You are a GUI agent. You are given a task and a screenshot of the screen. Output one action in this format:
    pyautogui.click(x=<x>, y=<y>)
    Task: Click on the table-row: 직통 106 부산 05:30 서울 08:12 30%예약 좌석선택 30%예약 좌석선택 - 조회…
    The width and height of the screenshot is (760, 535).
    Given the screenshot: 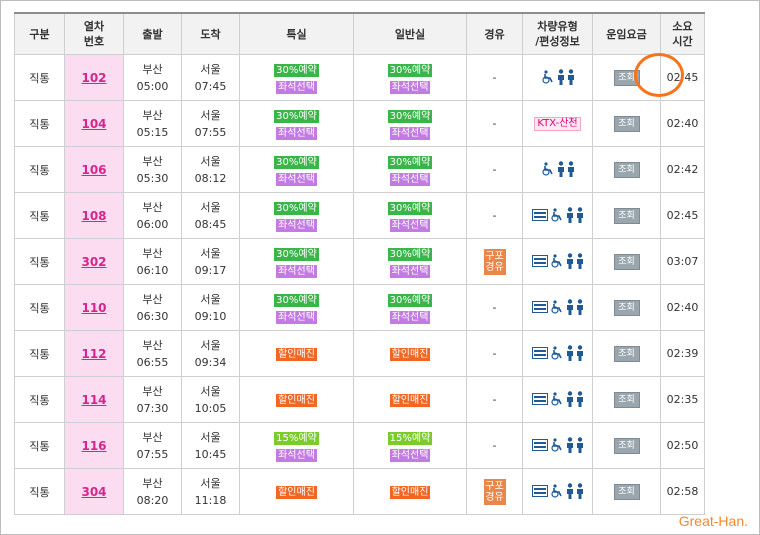 What is the action you would take?
    pyautogui.click(x=359, y=169)
    